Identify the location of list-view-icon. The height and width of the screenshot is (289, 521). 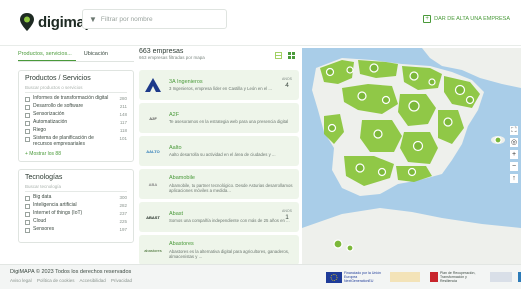
(278, 55).